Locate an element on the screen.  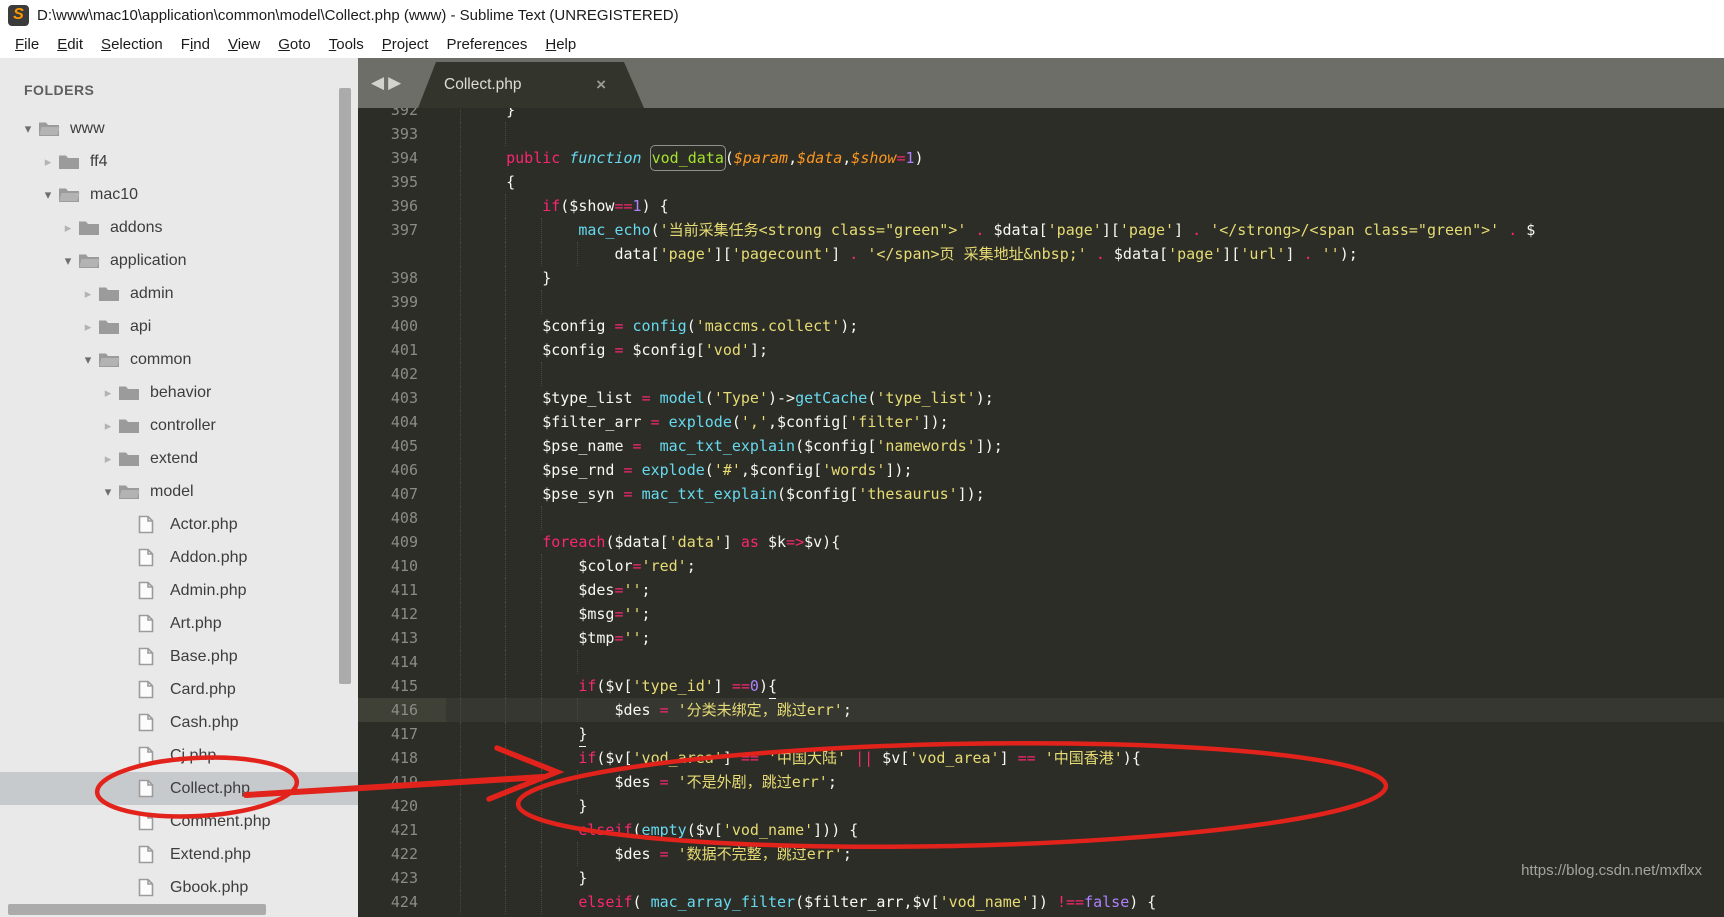
menu-project: Project is located at coordinates (405, 44).